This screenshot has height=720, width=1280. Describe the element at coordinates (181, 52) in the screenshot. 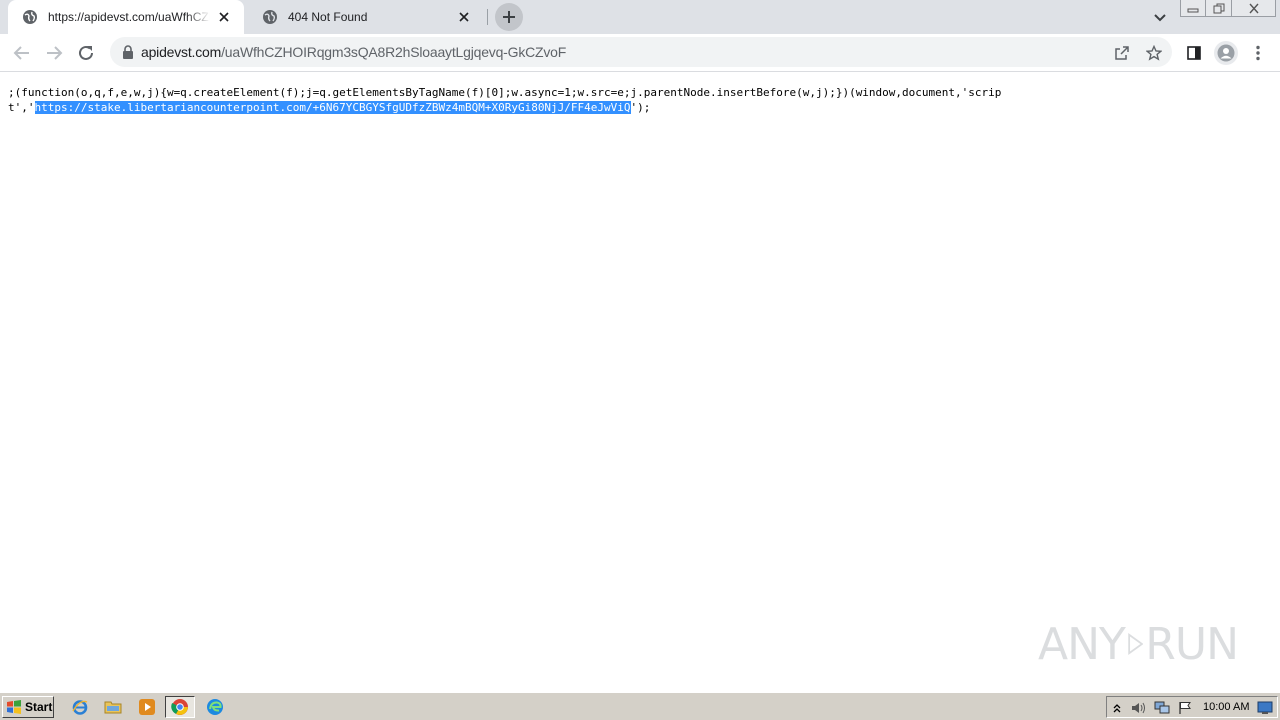

I see `url-host: apidevst.com` at that location.